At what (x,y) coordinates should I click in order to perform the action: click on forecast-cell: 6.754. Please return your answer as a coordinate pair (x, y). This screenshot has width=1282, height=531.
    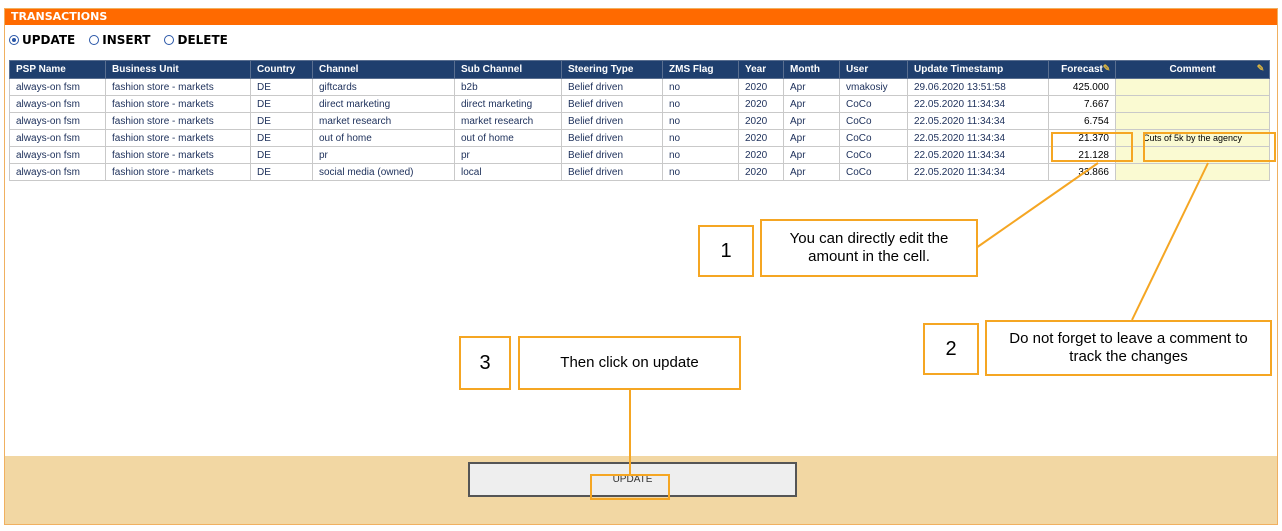
    Looking at the image, I should click on (1082, 121).